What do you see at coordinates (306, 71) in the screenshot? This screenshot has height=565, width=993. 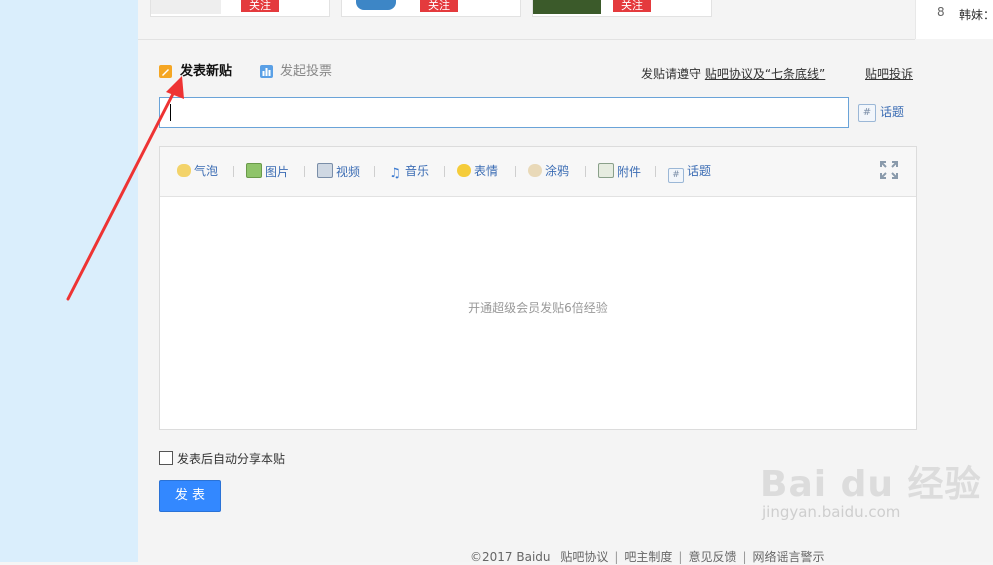 I see `tab-start-vote-label: 发起投票` at bounding box center [306, 71].